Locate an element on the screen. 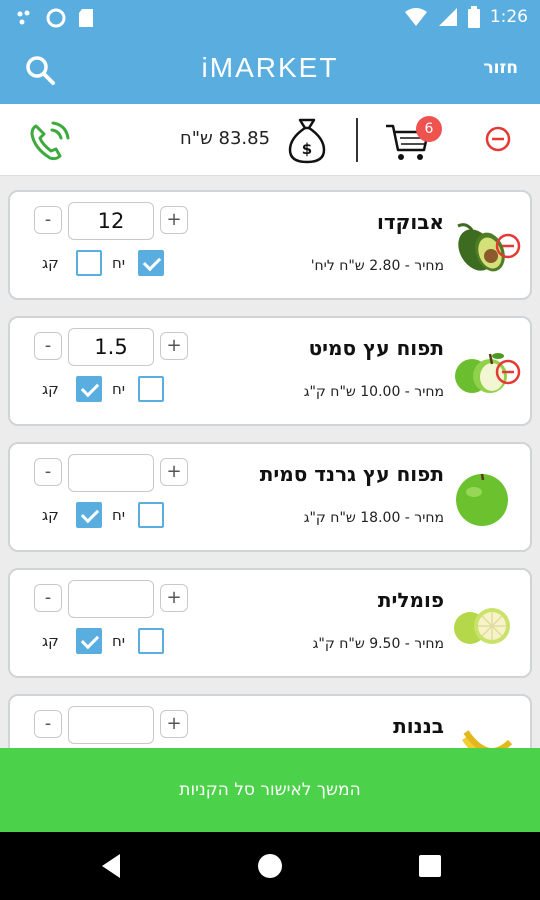 This screenshot has height=900, width=540. product-name: אבוקדו is located at coordinates (410, 222).